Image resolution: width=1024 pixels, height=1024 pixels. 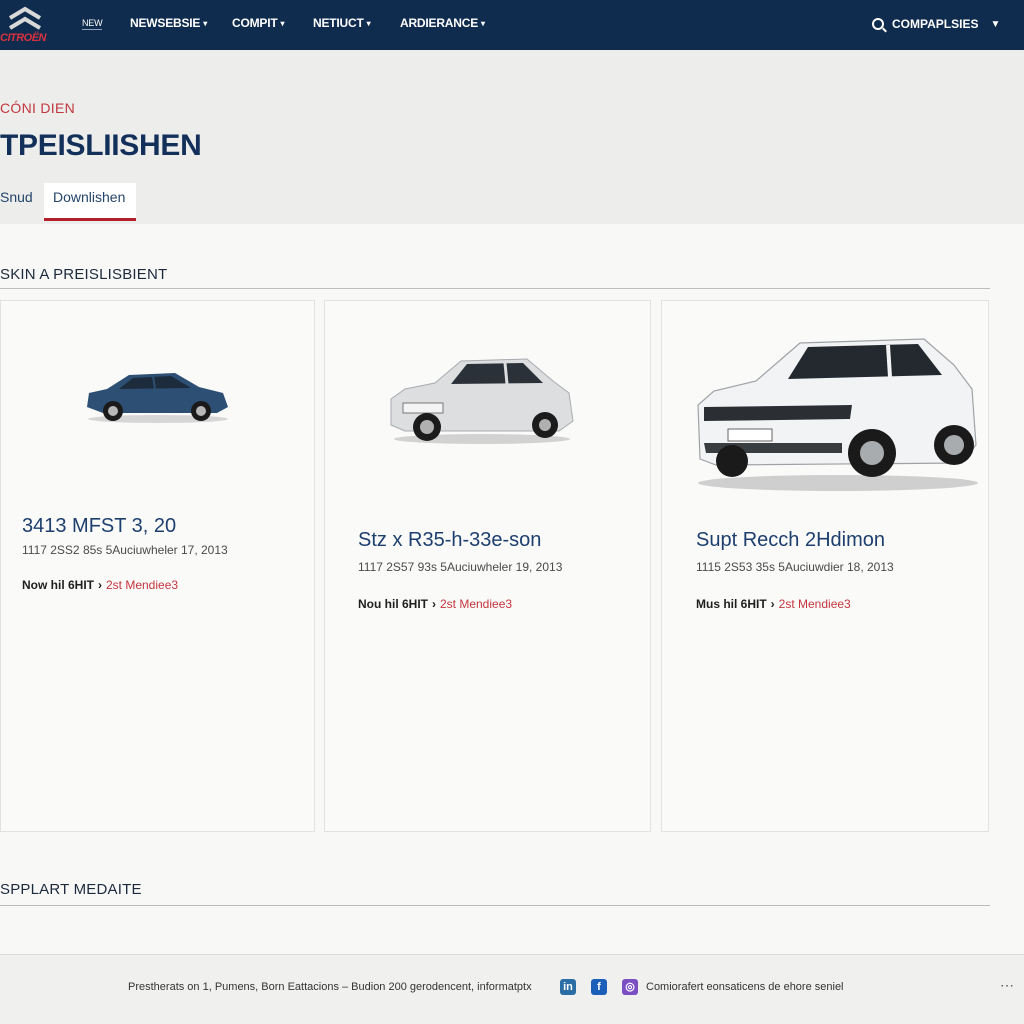 I want to click on section-title-price-list: SKIN A PREISLISBIENT, so click(x=84, y=274).